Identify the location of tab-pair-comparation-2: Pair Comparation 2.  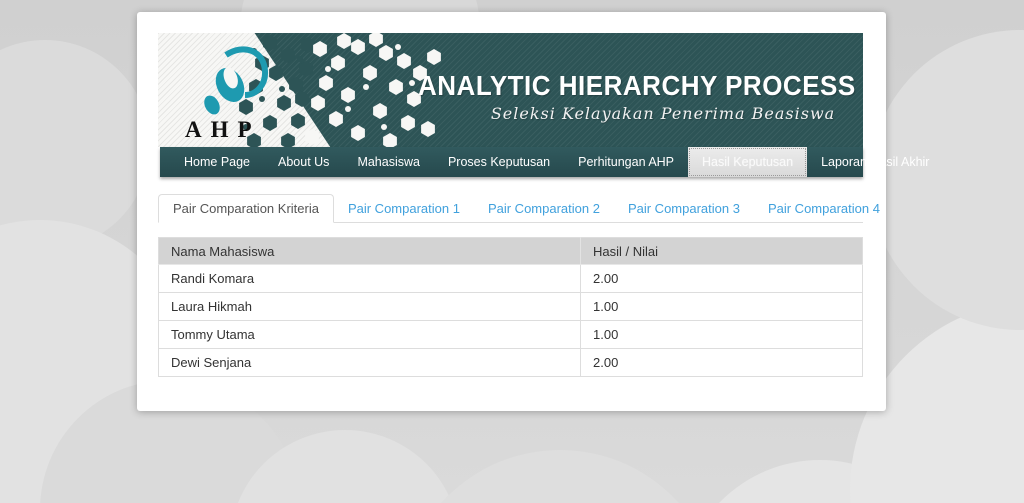
(544, 208).